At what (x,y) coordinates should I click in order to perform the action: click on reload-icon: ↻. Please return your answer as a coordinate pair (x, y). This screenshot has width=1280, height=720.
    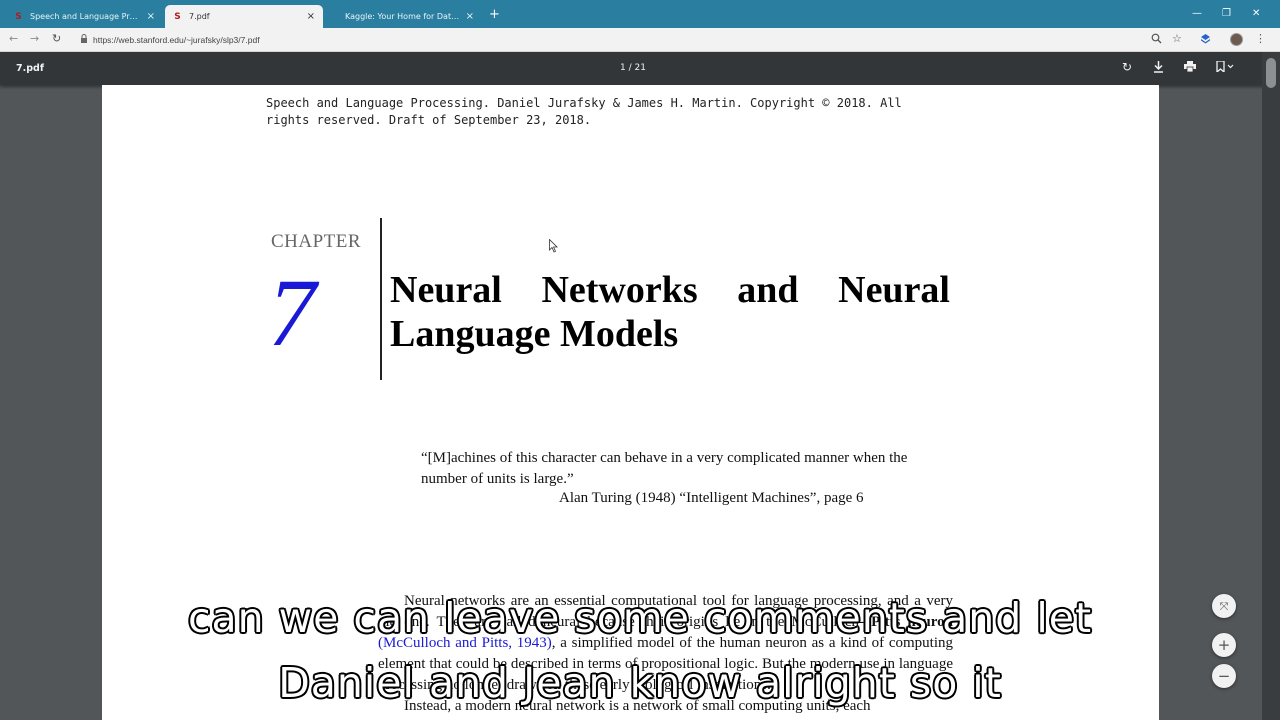
    Looking at the image, I should click on (56, 39).